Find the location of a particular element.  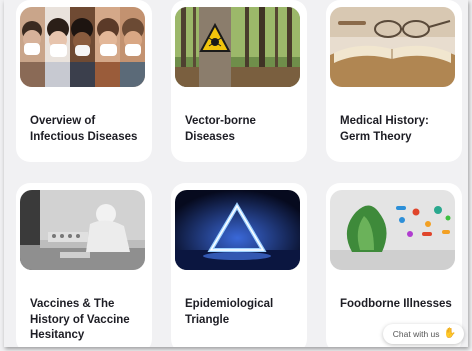

course-title: Foodborne Illnesses is located at coordinates (396, 304).